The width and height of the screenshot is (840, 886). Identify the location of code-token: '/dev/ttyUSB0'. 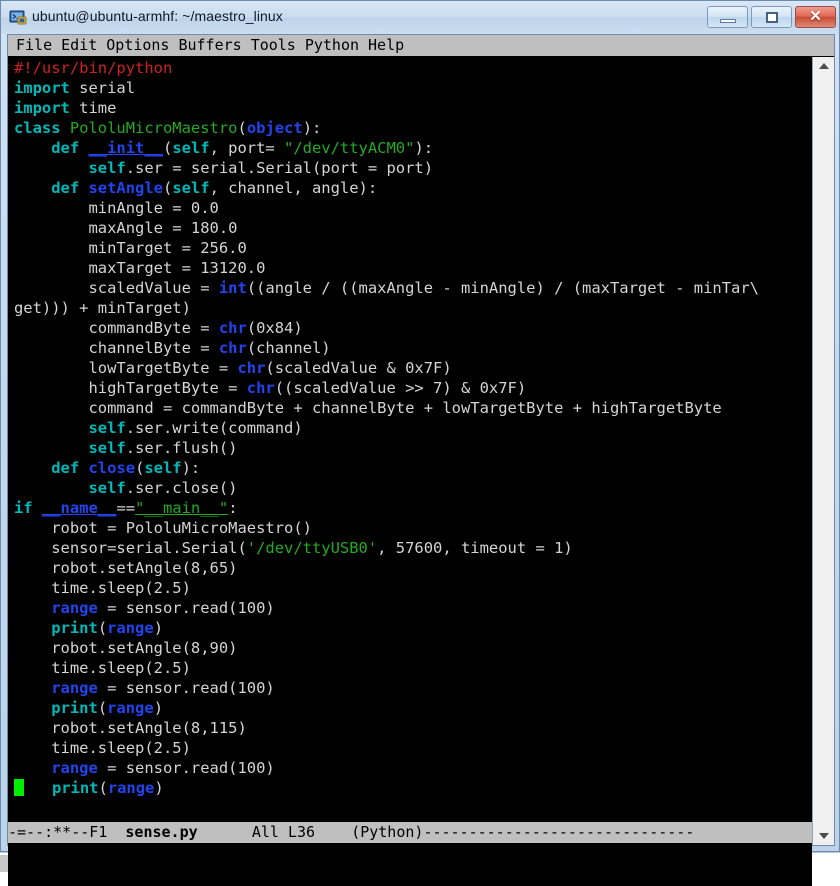
(312, 548).